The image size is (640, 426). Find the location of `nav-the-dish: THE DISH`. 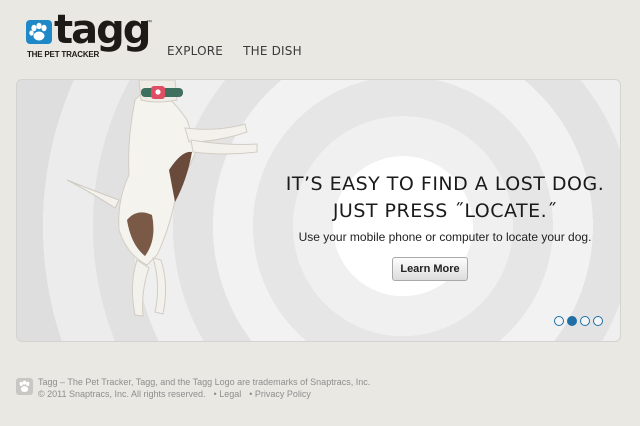

nav-the-dish: THE DISH is located at coordinates (272, 51).